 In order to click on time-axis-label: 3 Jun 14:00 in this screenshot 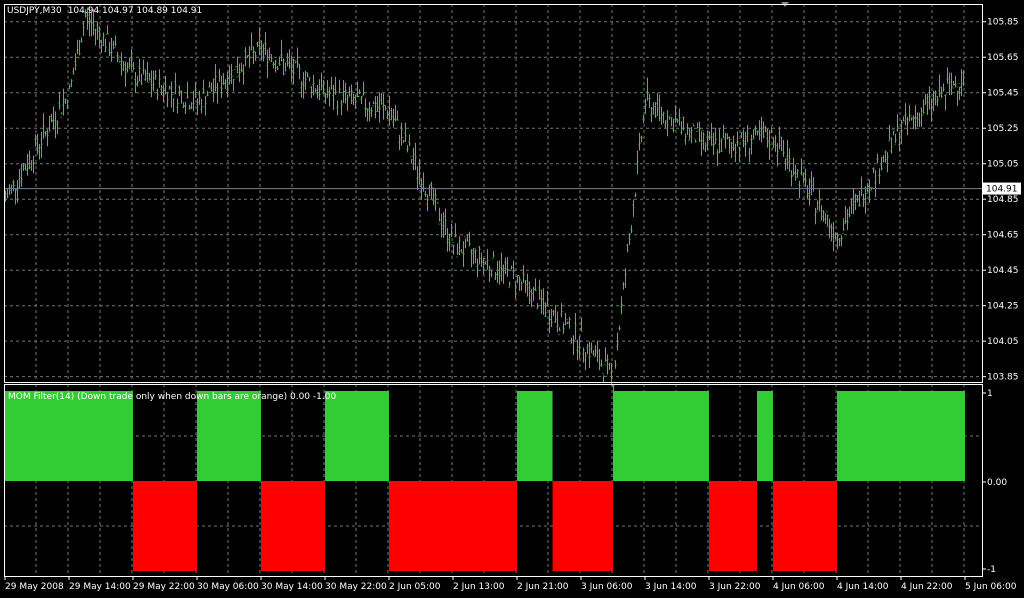, I will do `click(671, 587)`.